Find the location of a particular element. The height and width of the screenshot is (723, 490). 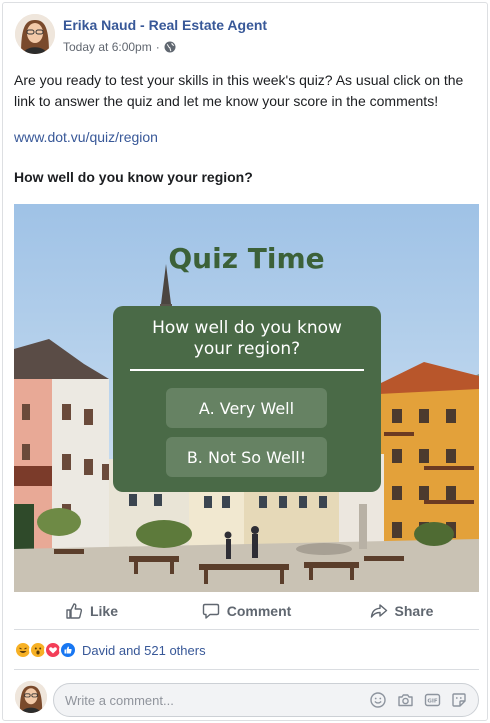

like-button: Like is located at coordinates (91, 611).